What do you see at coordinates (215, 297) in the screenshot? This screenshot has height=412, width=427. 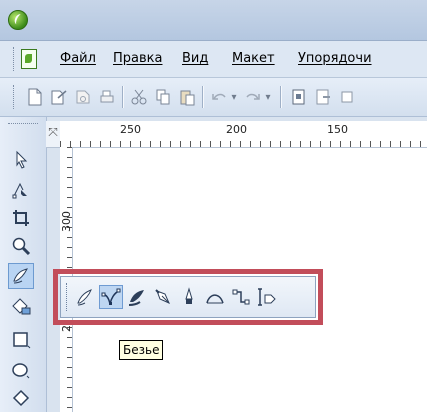 I see `3-point-curve-tool-icon` at bounding box center [215, 297].